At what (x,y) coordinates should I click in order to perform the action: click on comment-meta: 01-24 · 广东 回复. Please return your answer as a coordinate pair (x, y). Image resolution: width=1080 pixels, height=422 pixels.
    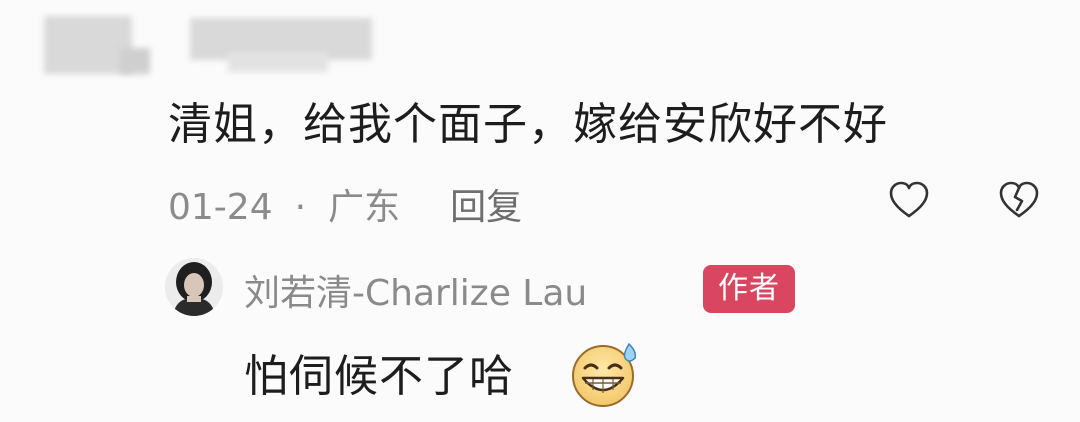
    Looking at the image, I should click on (345, 204).